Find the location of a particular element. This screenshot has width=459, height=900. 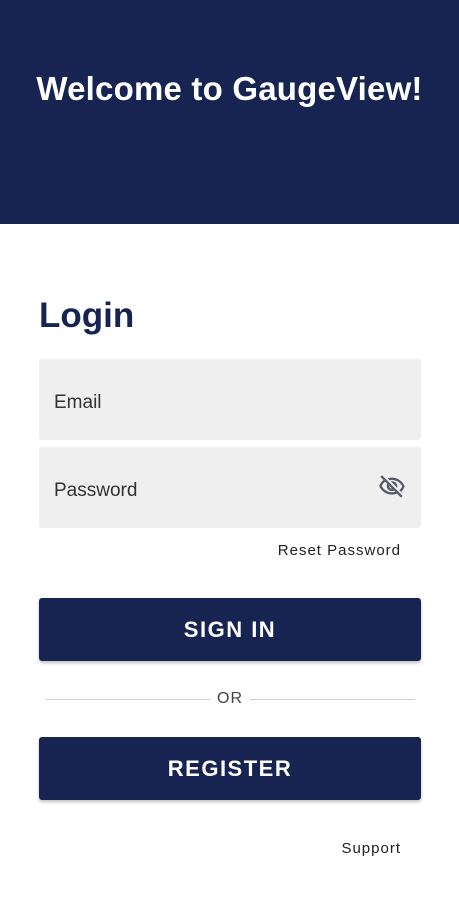

eye-off-icon is located at coordinates (392, 487).